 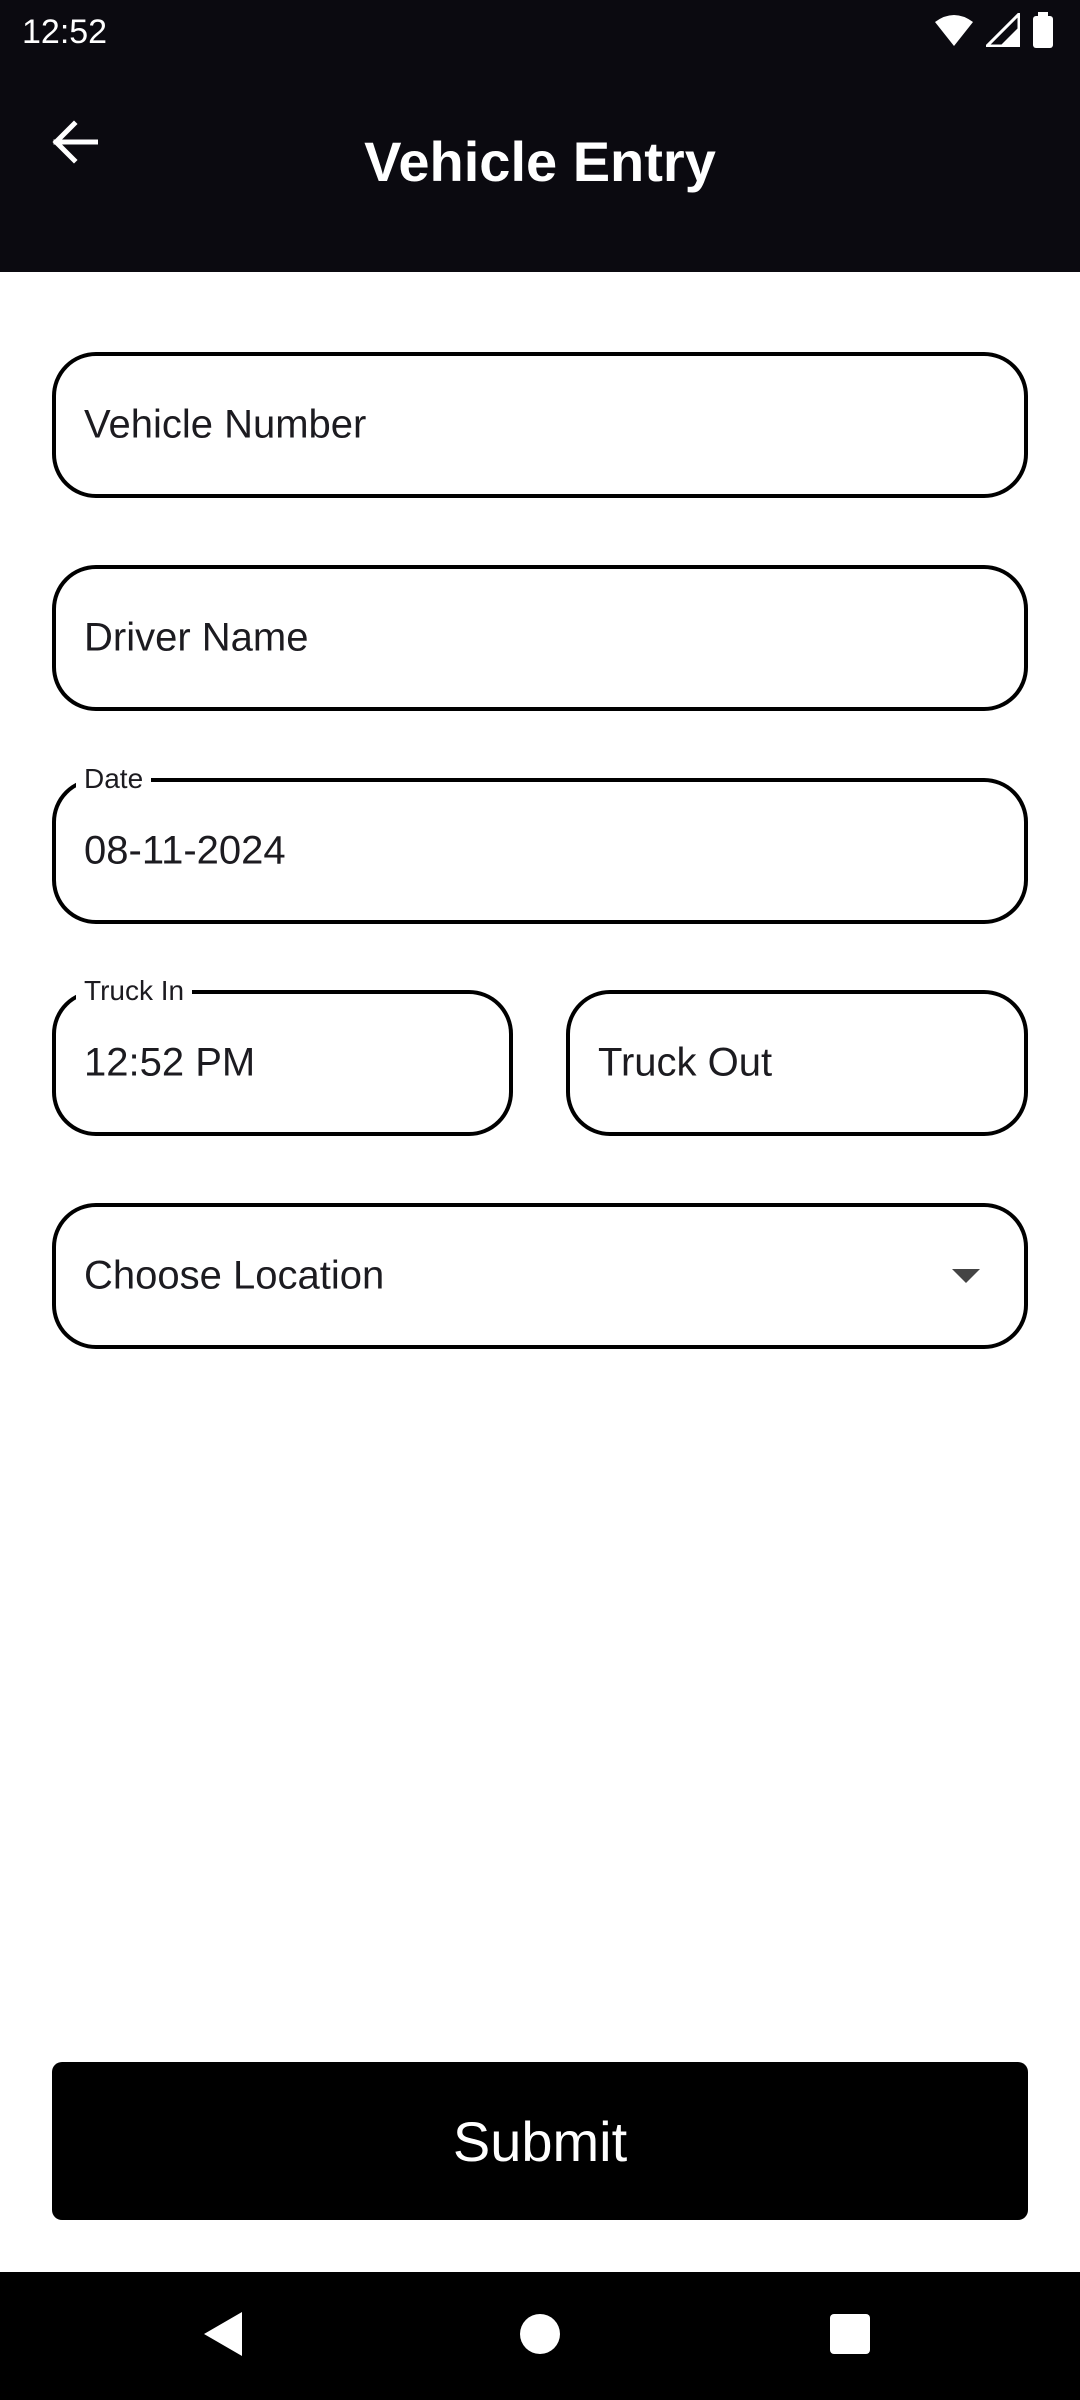 I want to click on signal-icon, so click(x=1002, y=30).